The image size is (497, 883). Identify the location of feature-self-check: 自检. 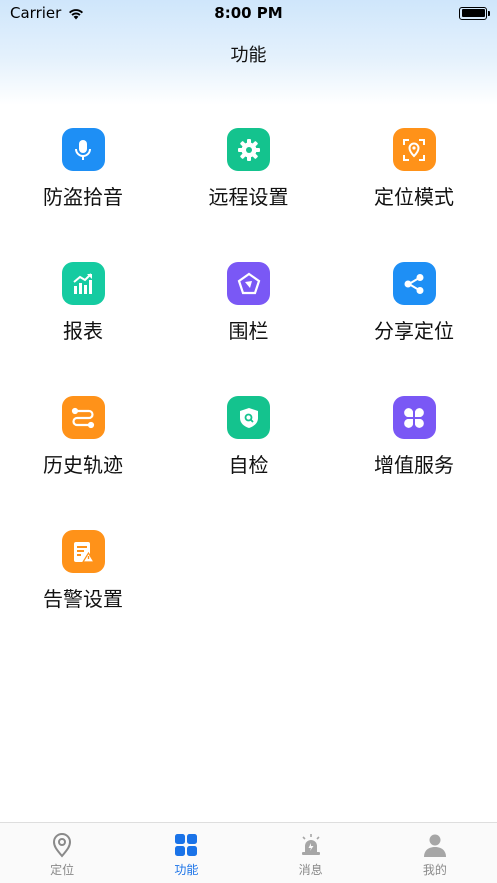
(248, 463).